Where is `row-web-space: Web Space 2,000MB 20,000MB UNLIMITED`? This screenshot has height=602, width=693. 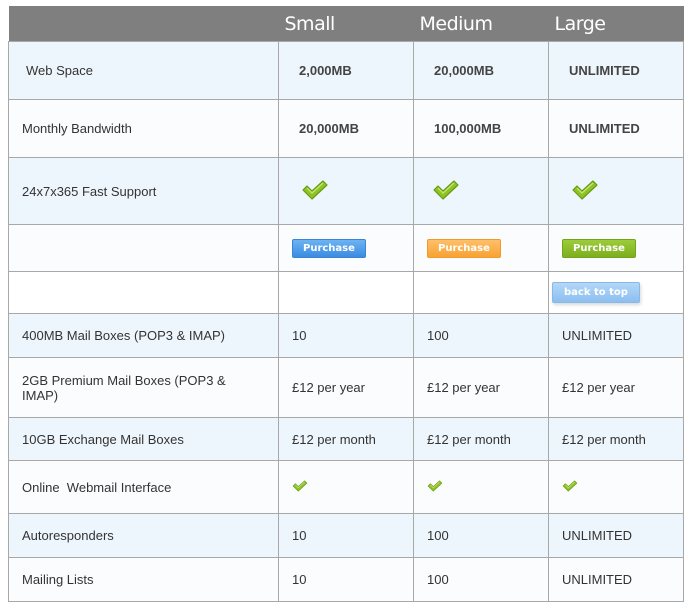
row-web-space: Web Space 2,000MB 20,000MB UNLIMITED is located at coordinates (346, 70).